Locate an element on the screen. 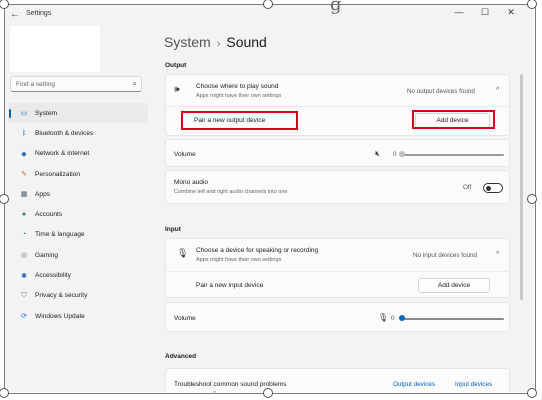  cropped-fragment: ˇ is located at coordinates (214, 395).